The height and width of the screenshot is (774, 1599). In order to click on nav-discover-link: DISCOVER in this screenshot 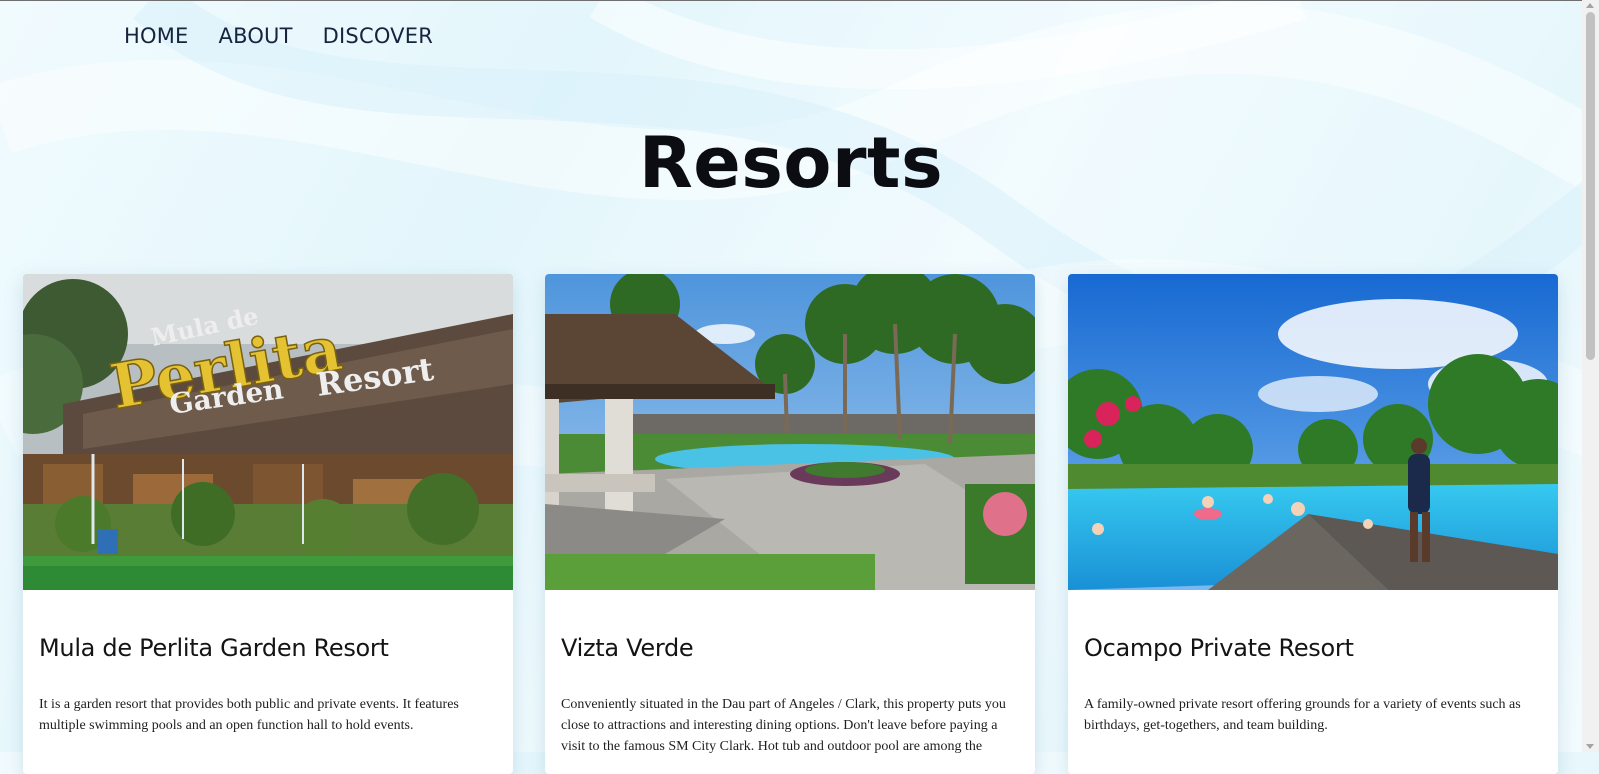, I will do `click(378, 36)`.